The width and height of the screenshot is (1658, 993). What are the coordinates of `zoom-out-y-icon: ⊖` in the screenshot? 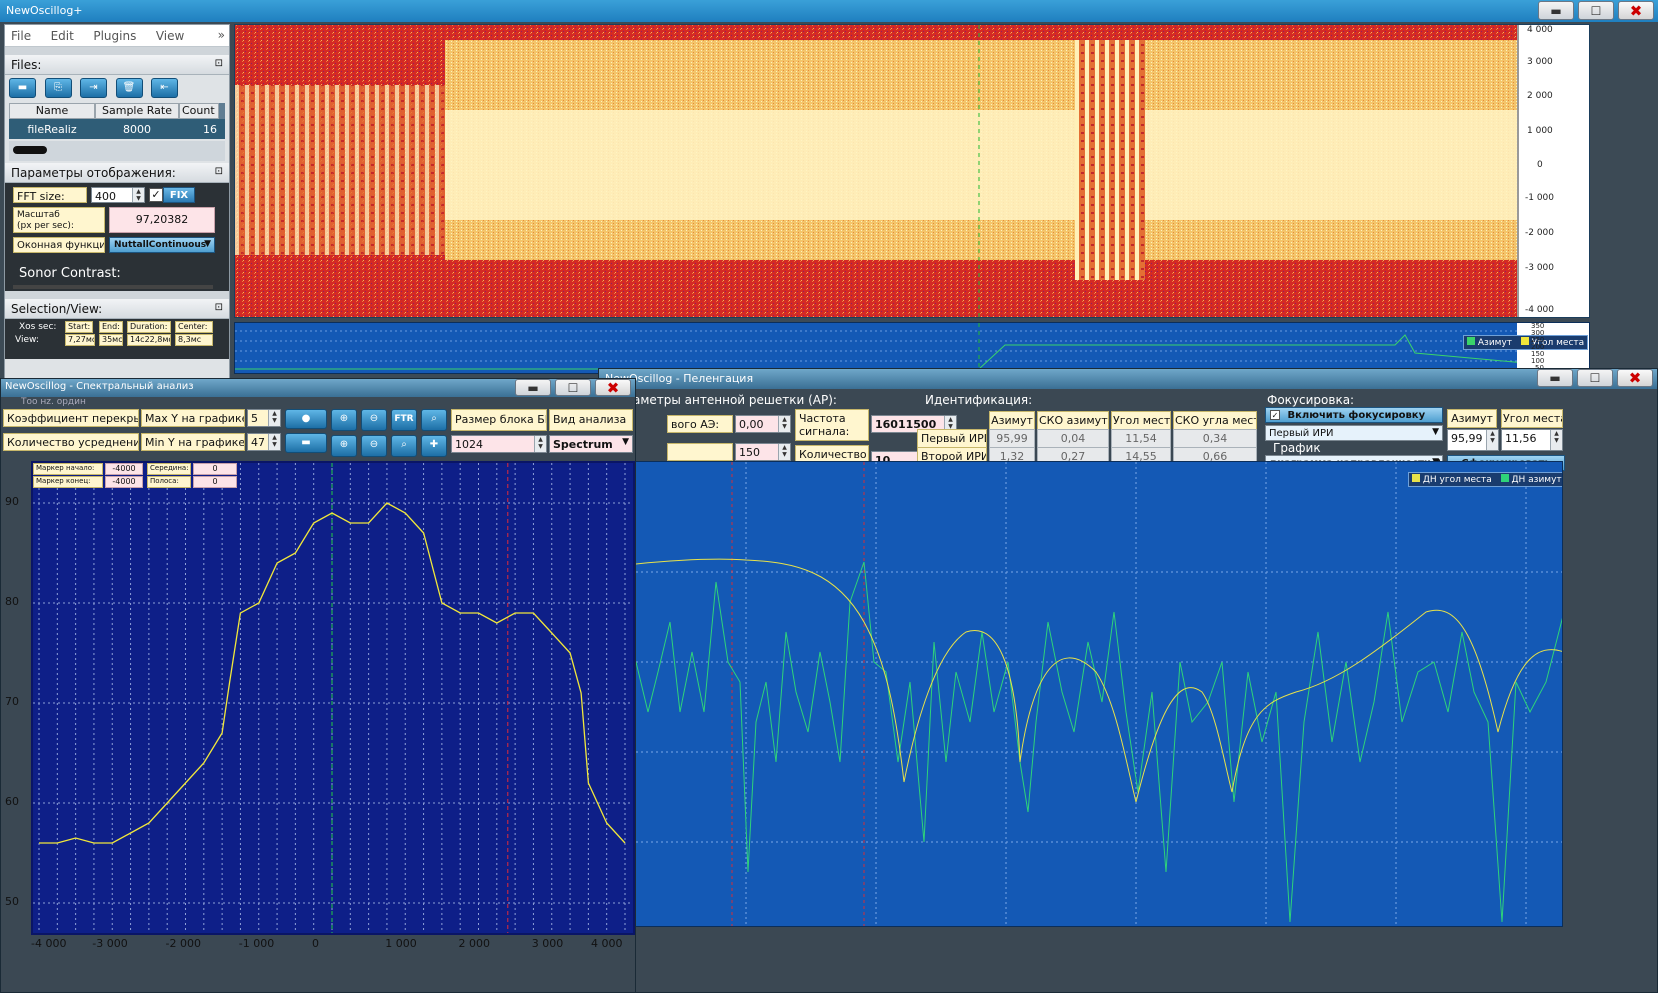 It's located at (374, 446).